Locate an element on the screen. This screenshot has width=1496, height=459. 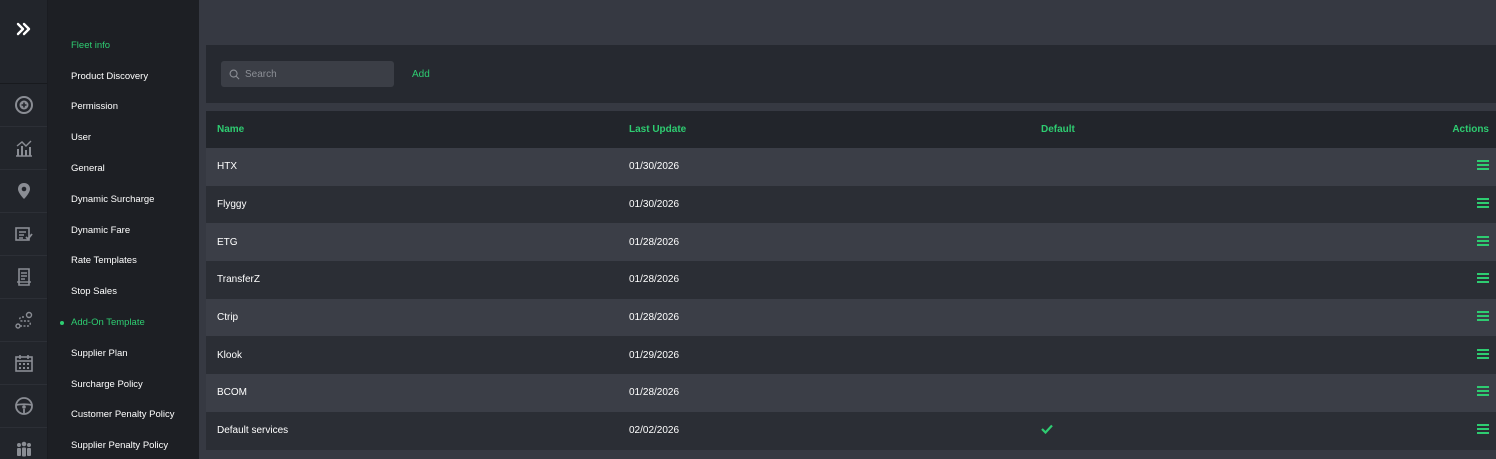
check-icon is located at coordinates (1047, 429).